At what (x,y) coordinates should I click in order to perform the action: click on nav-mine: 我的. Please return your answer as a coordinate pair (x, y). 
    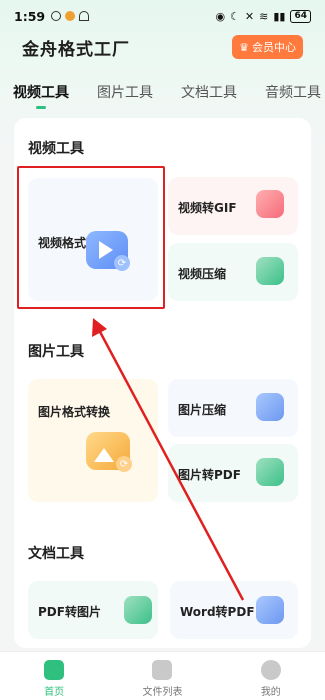
    Looking at the image, I should click on (271, 676).